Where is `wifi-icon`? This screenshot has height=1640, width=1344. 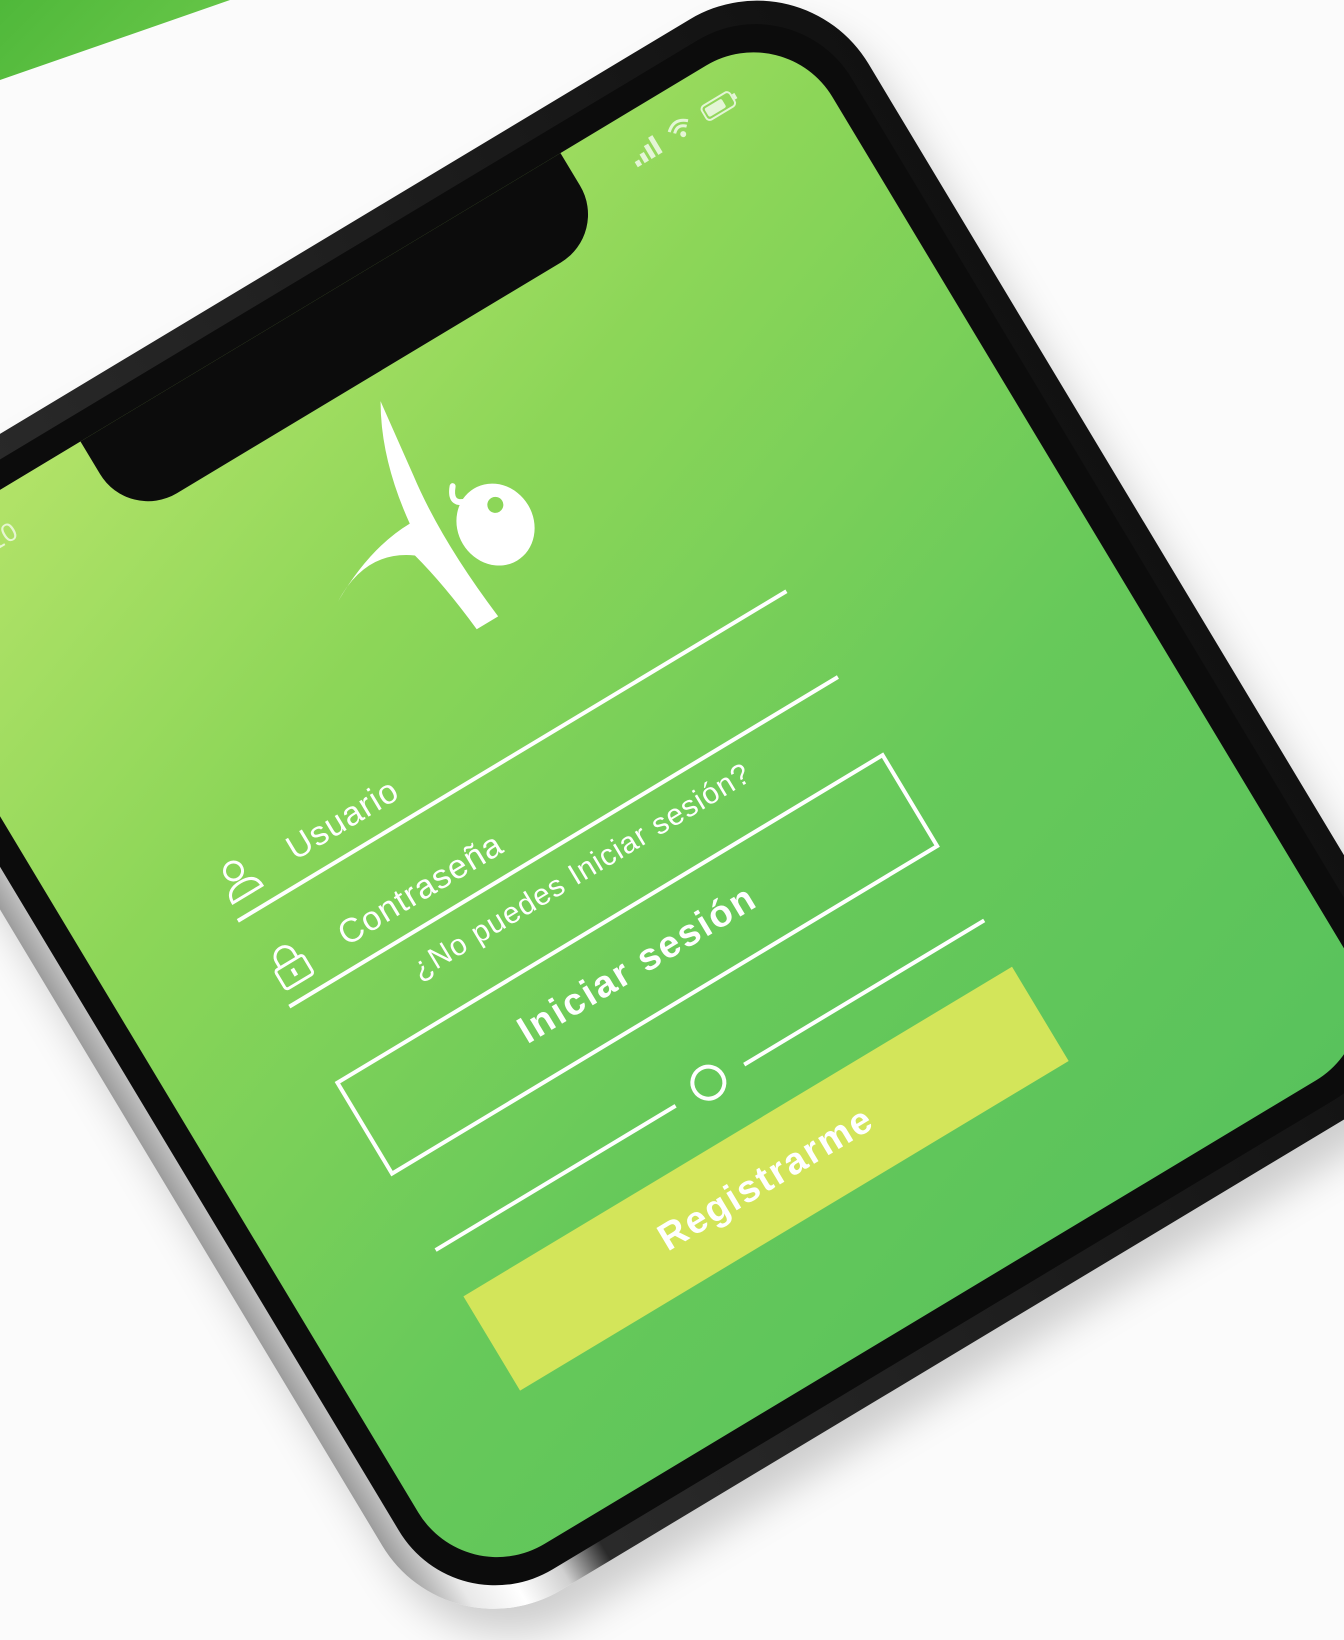
wifi-icon is located at coordinates (678, 128).